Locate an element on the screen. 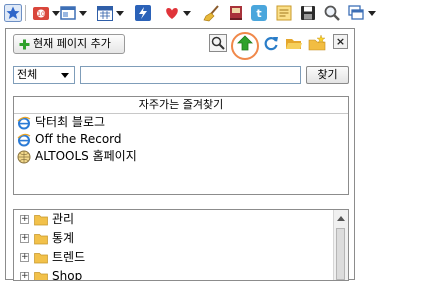 Image resolution: width=426 pixels, height=281 pixels. calendar-icon is located at coordinates (105, 13).